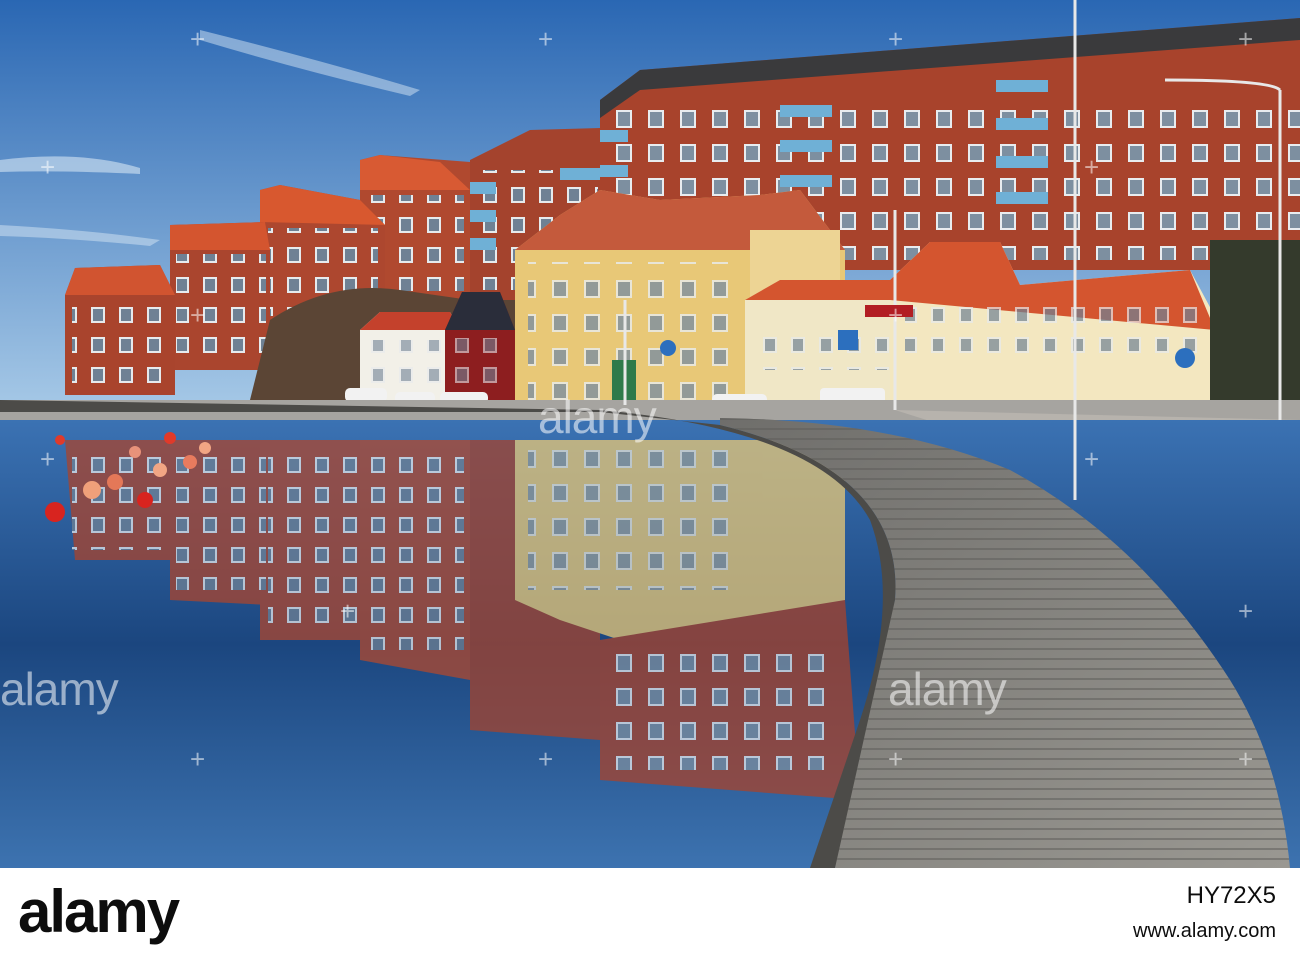 The height and width of the screenshot is (958, 1300). What do you see at coordinates (1204, 931) in the screenshot?
I see `site-url: www.alamy.com` at bounding box center [1204, 931].